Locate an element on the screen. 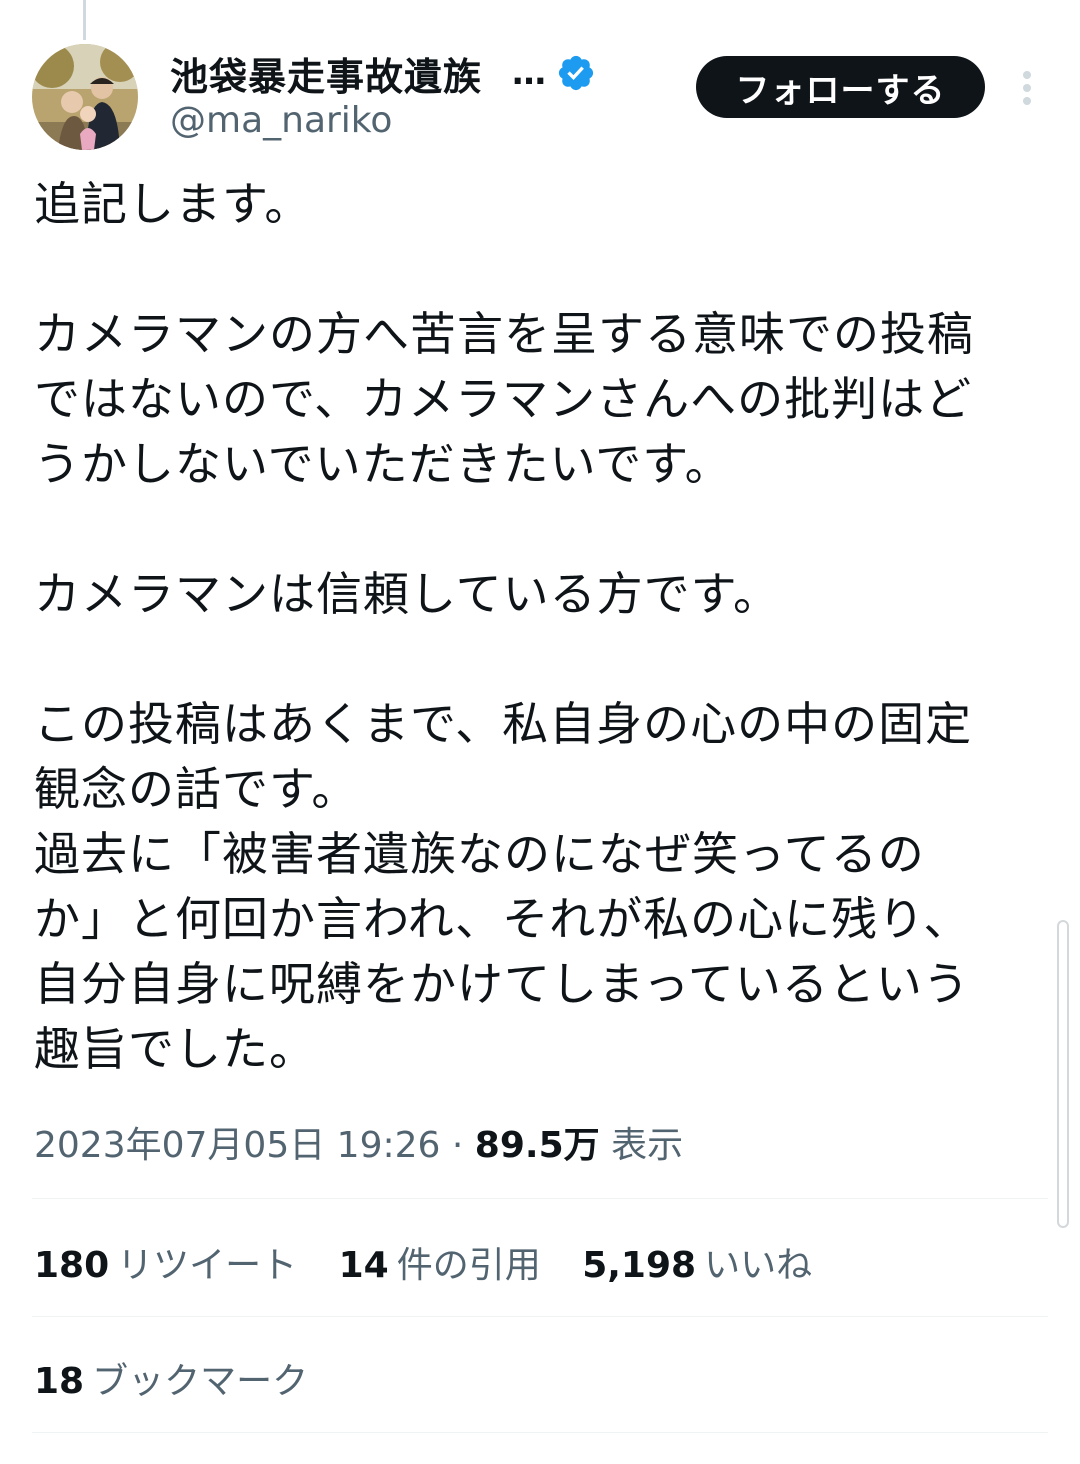 This screenshot has height=1464, width=1080. engagement-stats: 180 リツイート 14 件の引用 5,198 いいね is located at coordinates (438, 1262).